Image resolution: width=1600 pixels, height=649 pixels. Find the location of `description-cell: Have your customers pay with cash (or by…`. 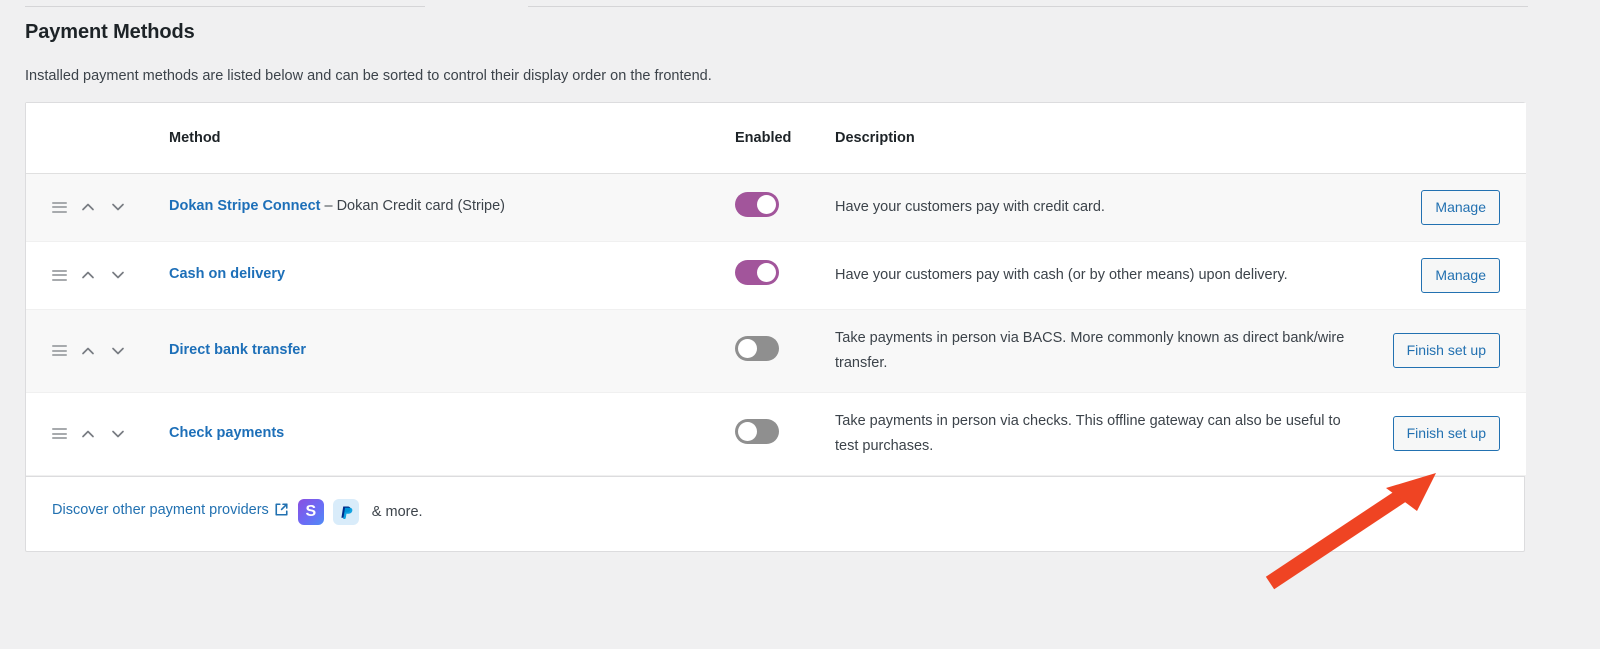

description-cell: Have your customers pay with cash (or by… is located at coordinates (1110, 275).